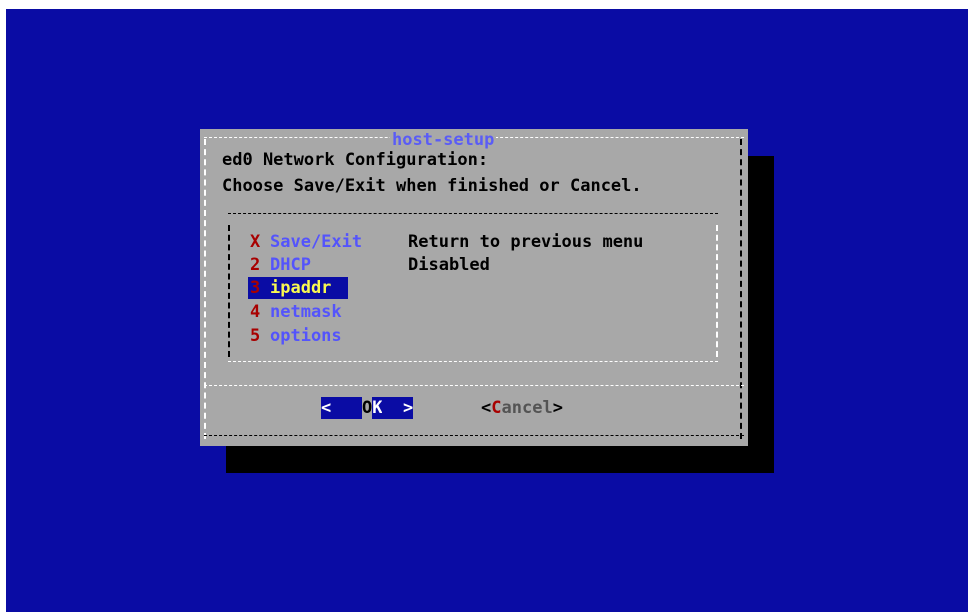 This screenshot has width=968, height=612. Describe the element at coordinates (486, 408) in the screenshot. I see `cancel-bracket-left: <` at that location.